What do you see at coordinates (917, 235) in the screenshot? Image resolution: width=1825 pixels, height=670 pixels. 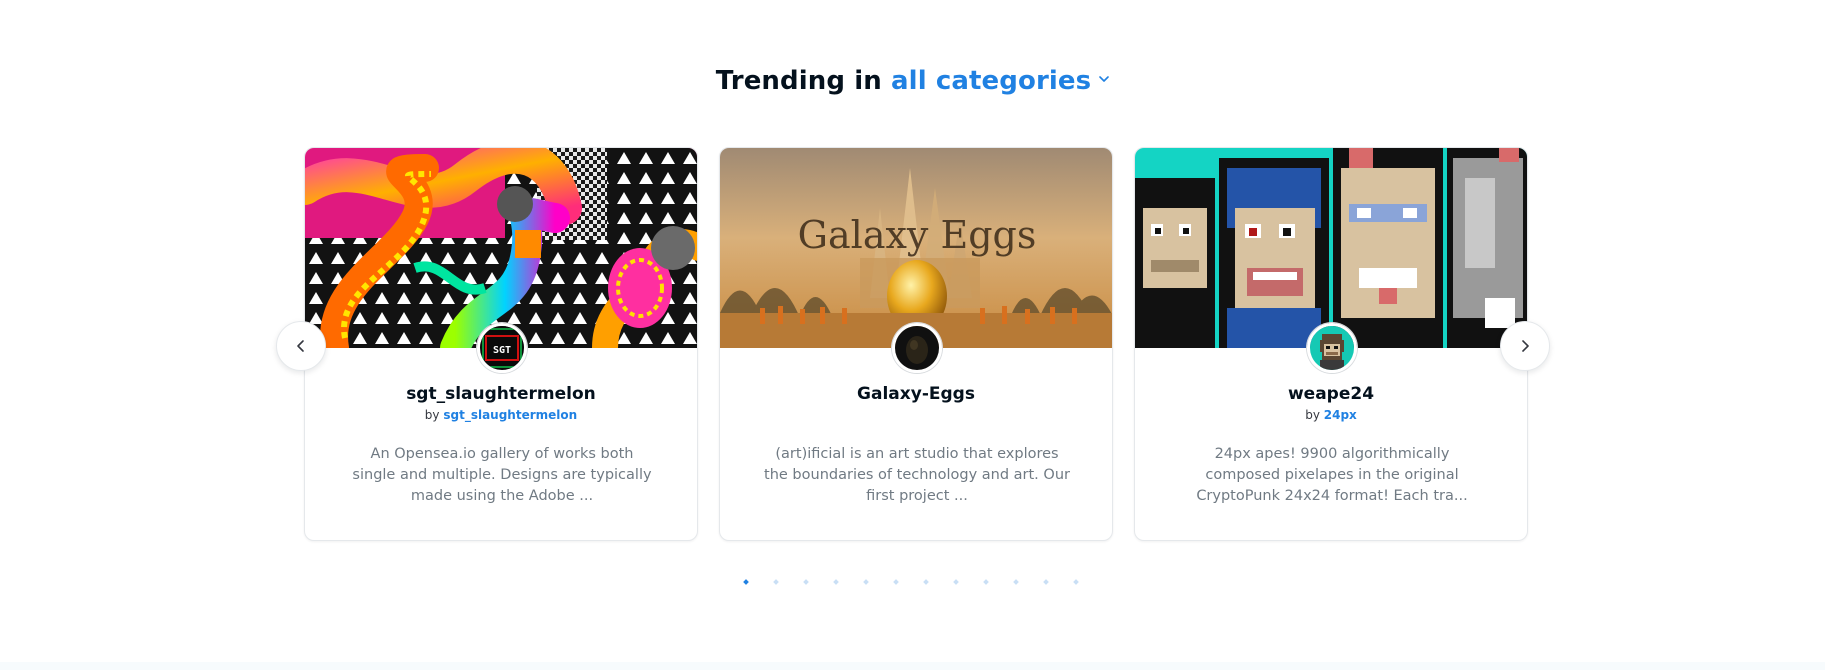 I see `svg-text: Galaxy Eggs` at bounding box center [917, 235].